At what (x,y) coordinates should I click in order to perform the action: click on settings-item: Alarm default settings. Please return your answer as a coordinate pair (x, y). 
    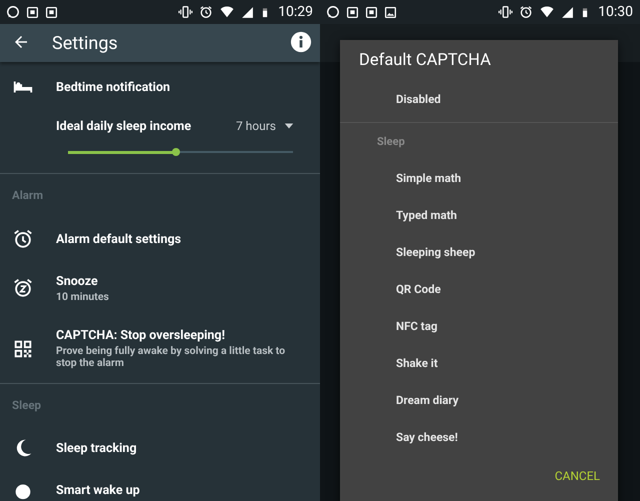
    Looking at the image, I should click on (160, 239).